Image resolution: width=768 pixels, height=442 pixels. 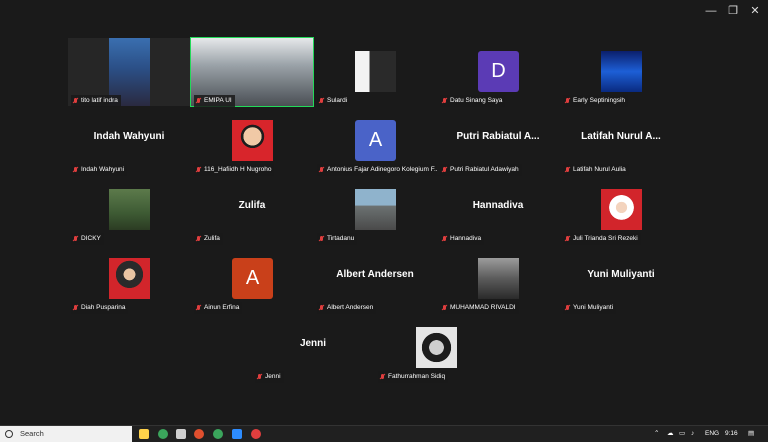 I want to click on participant-label: DICKY, so click(x=87, y=239).